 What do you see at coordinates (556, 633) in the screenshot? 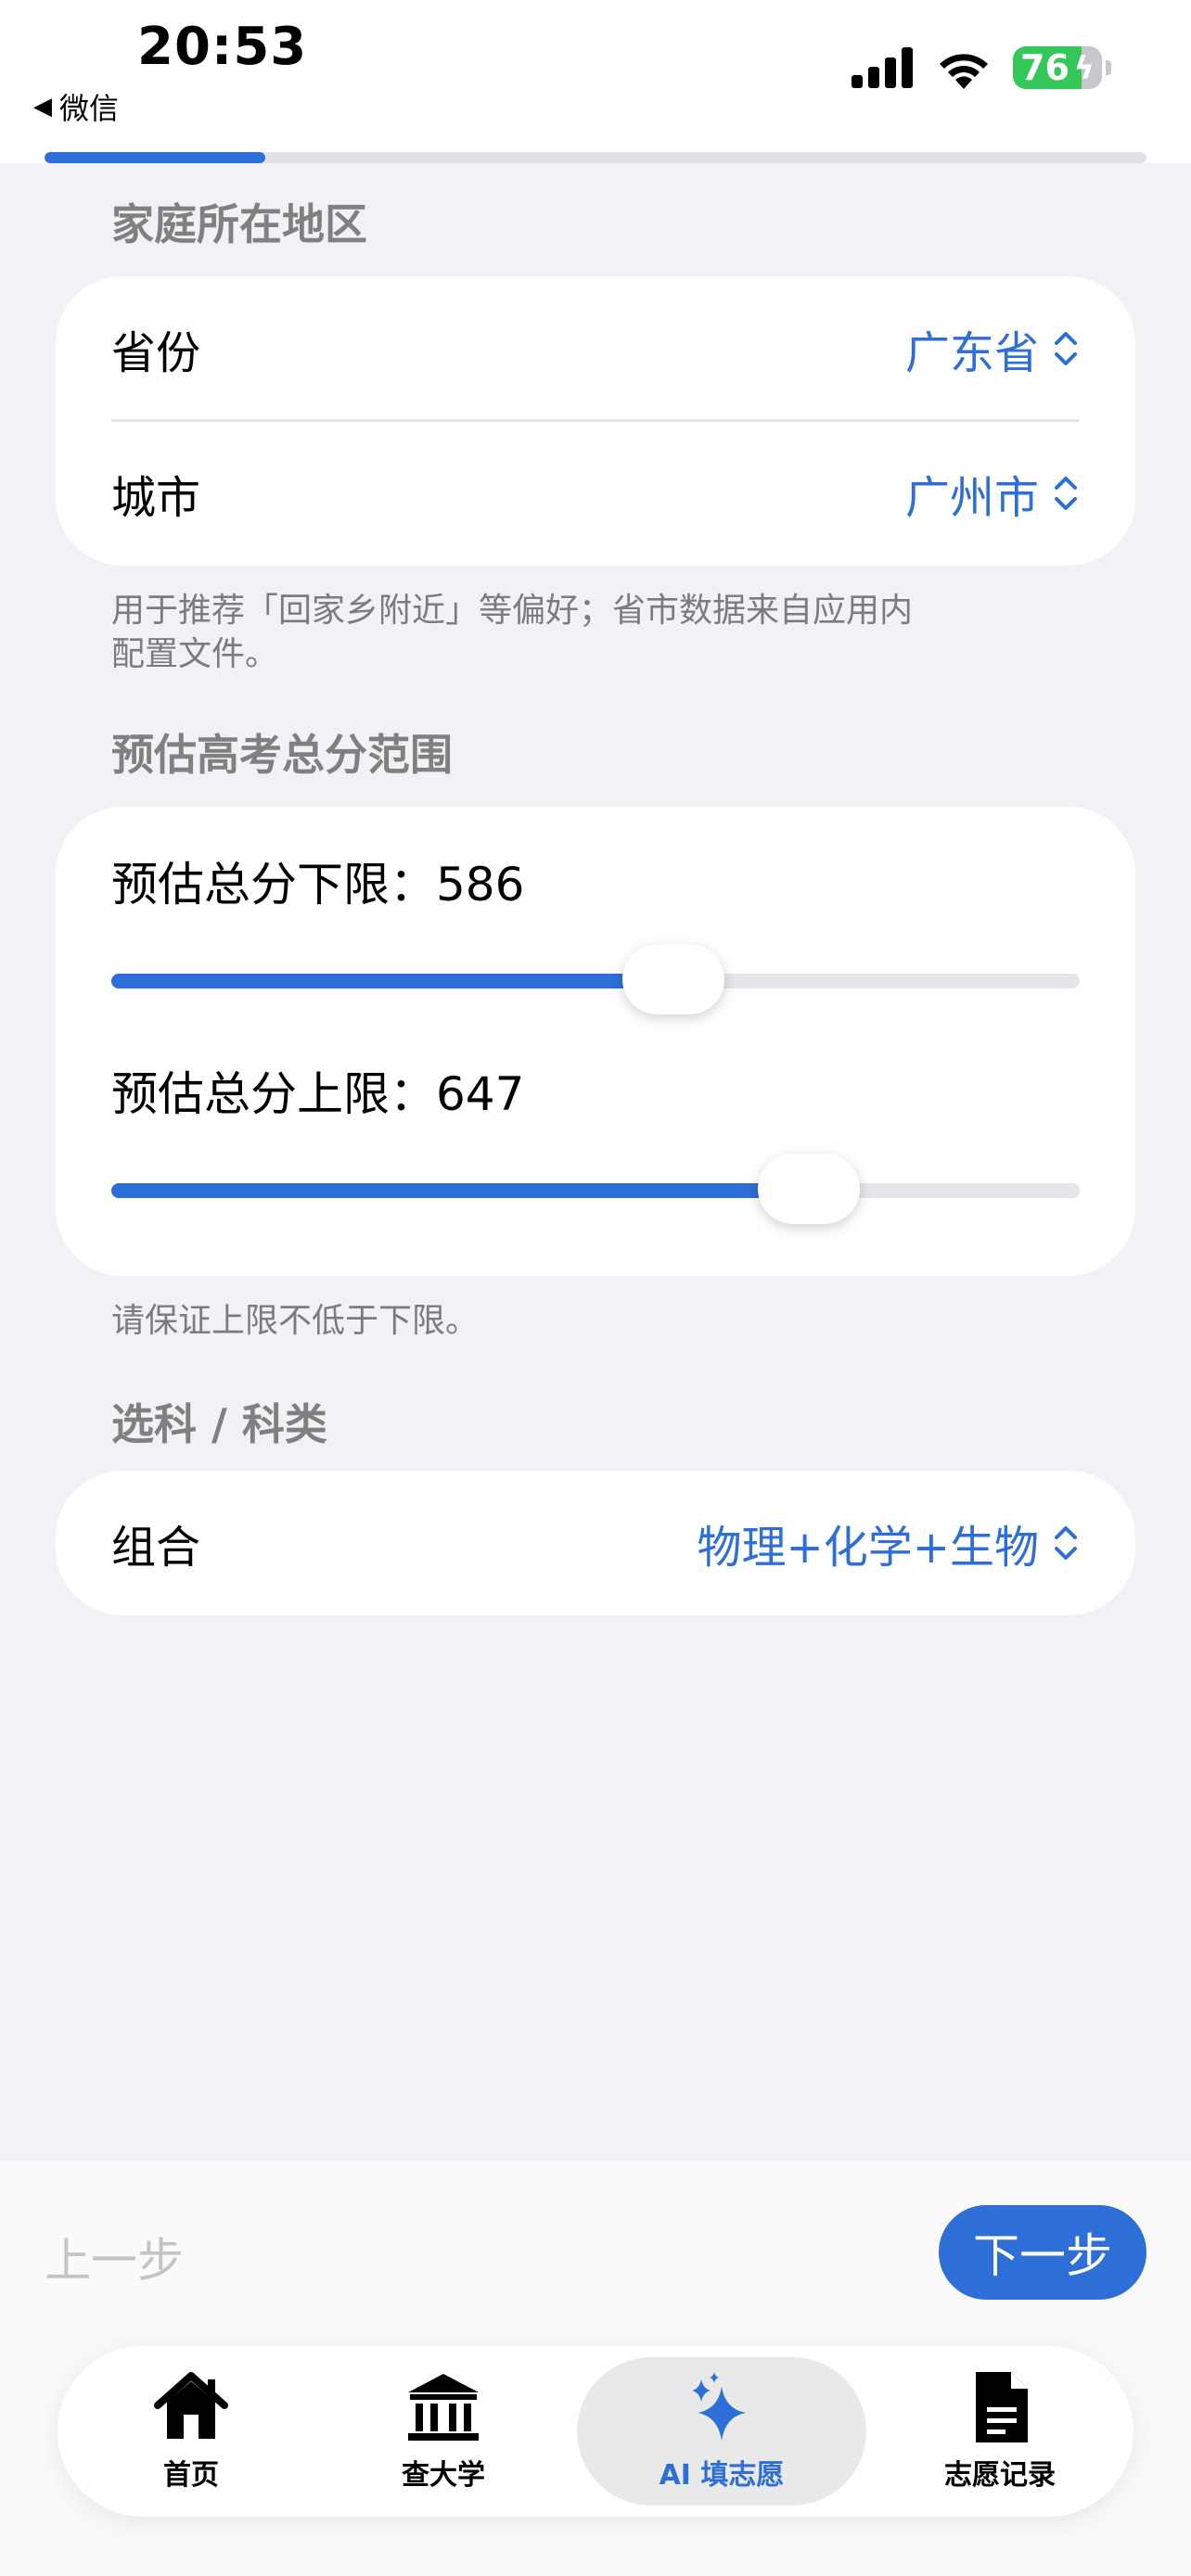
I see `region-note: 用于推荐「回家乡附近」等偏好；省市数据来自应用内 配置文件。` at bounding box center [556, 633].